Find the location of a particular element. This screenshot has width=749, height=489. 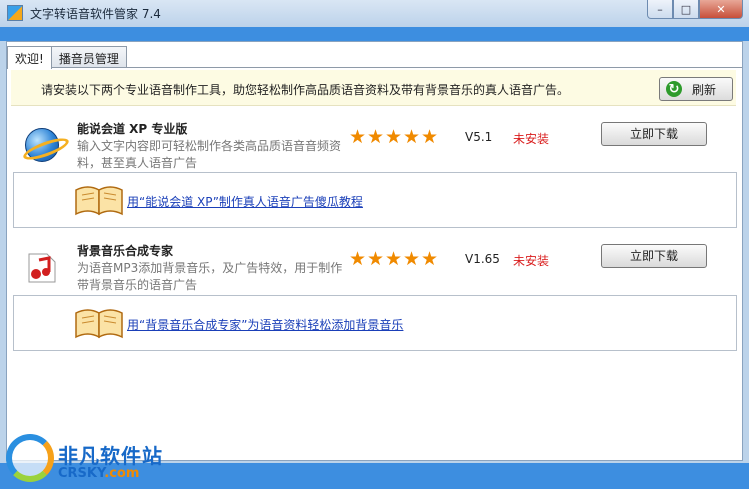

minimize-button: – is located at coordinates (660, 9).